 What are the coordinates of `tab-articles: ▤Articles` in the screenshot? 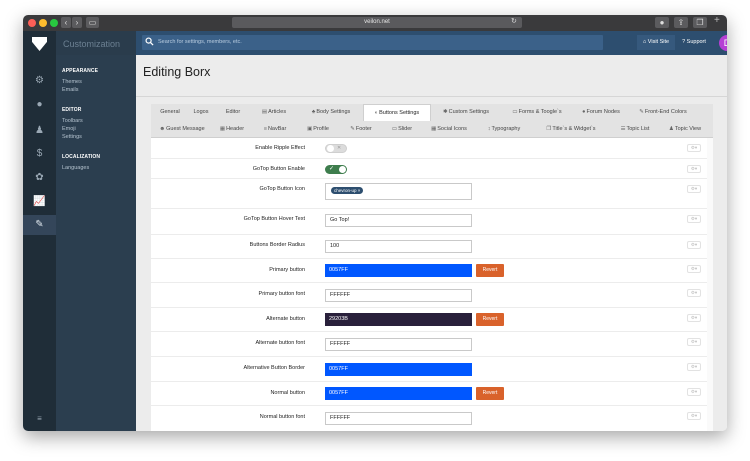 It's located at (274, 112).